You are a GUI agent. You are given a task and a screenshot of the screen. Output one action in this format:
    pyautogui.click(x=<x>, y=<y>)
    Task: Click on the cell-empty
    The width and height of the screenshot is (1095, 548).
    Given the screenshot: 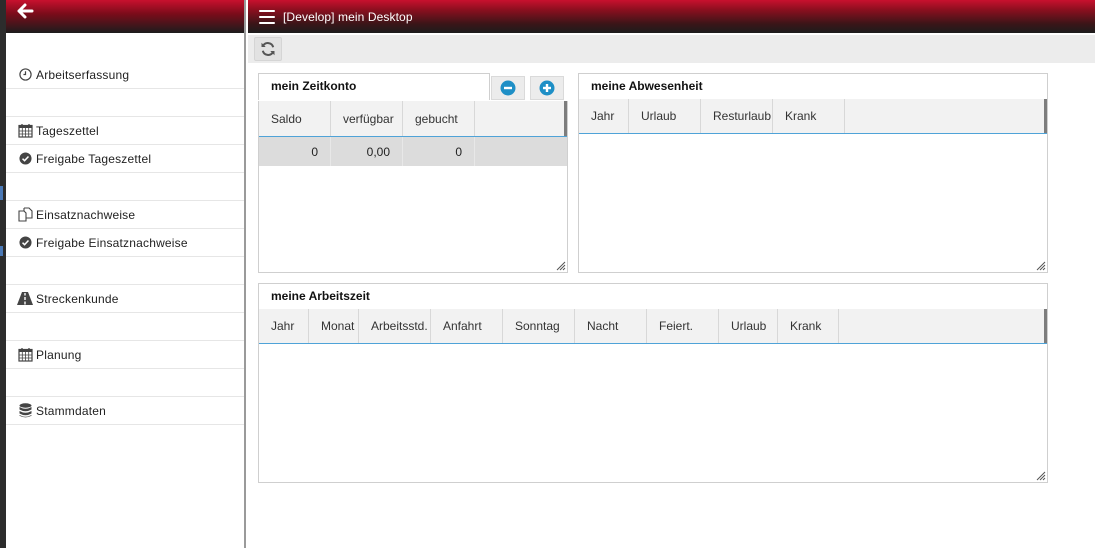 What is the action you would take?
    pyautogui.click(x=521, y=151)
    